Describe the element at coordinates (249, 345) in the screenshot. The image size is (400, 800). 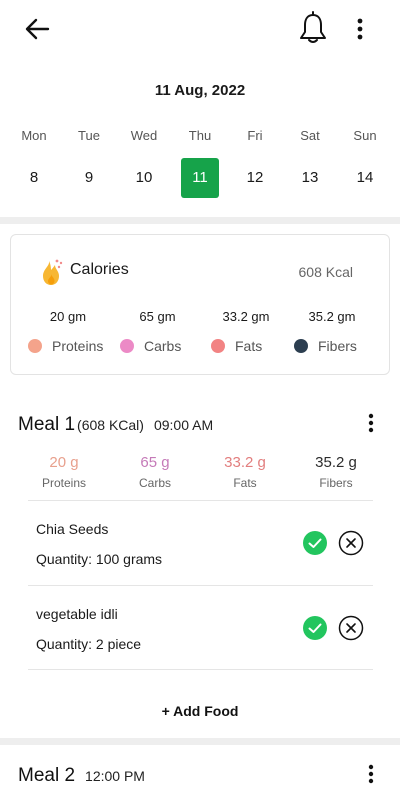
I see `macro-name: Fats` at that location.